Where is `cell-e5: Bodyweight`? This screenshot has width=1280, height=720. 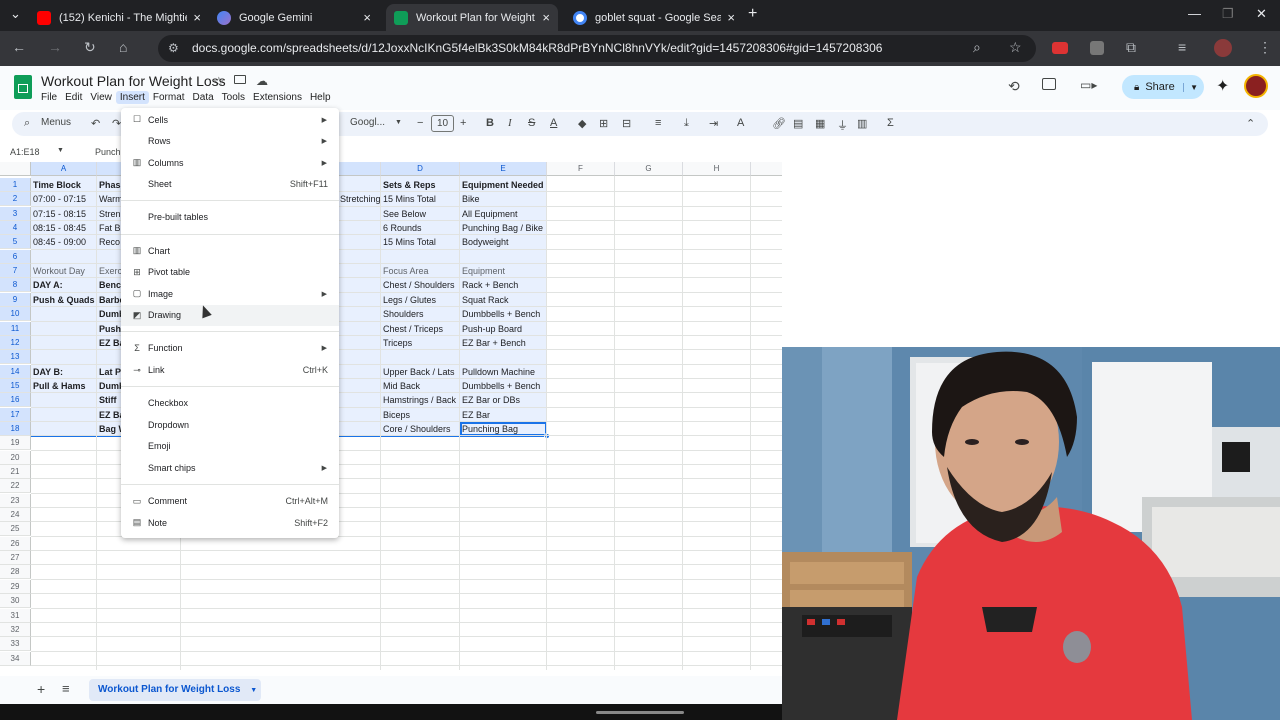
cell-e5: Bodyweight is located at coordinates (503, 242).